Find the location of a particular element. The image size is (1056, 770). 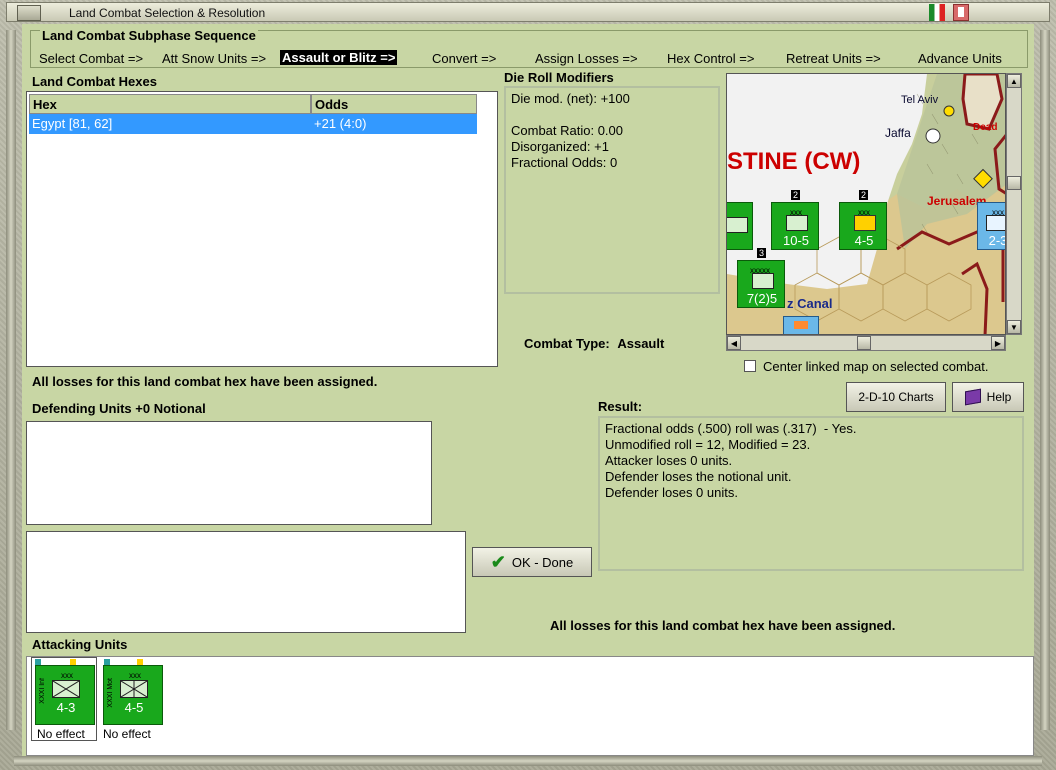

checkmark-icon: ✔ is located at coordinates (498, 561).